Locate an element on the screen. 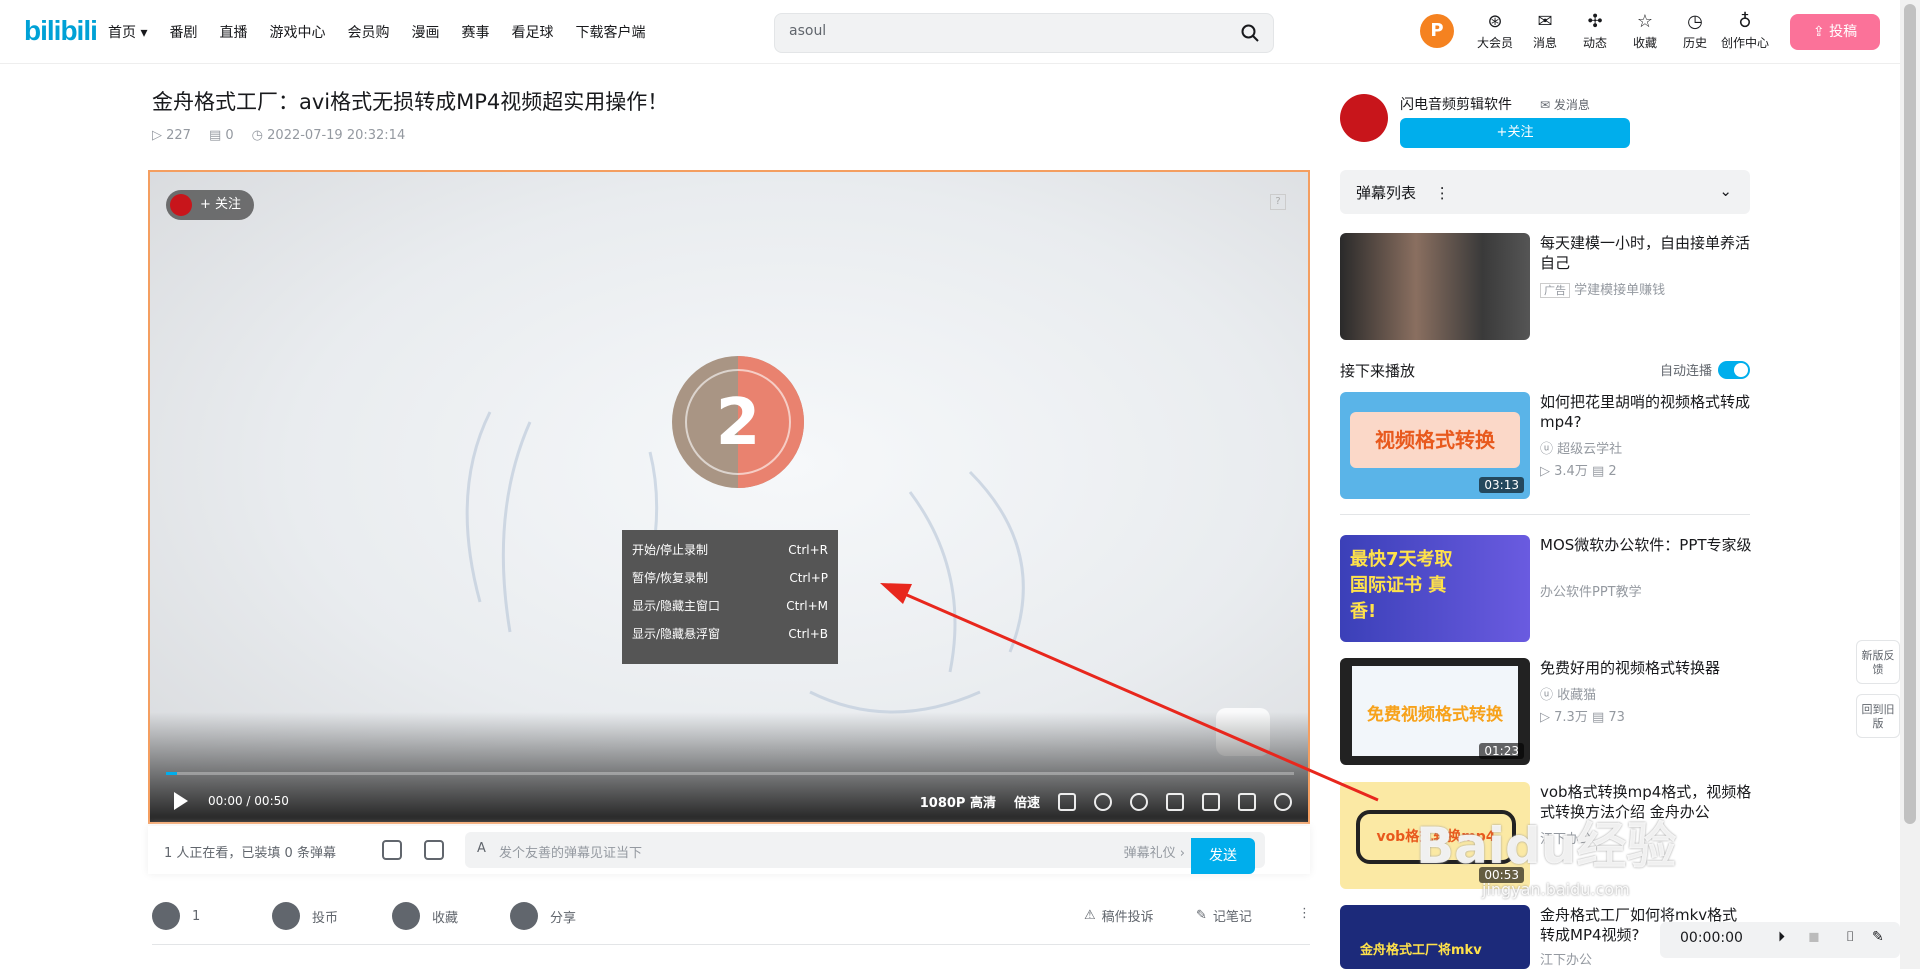 The width and height of the screenshot is (1920, 969). page-scrollbar is located at coordinates (1910, 484).